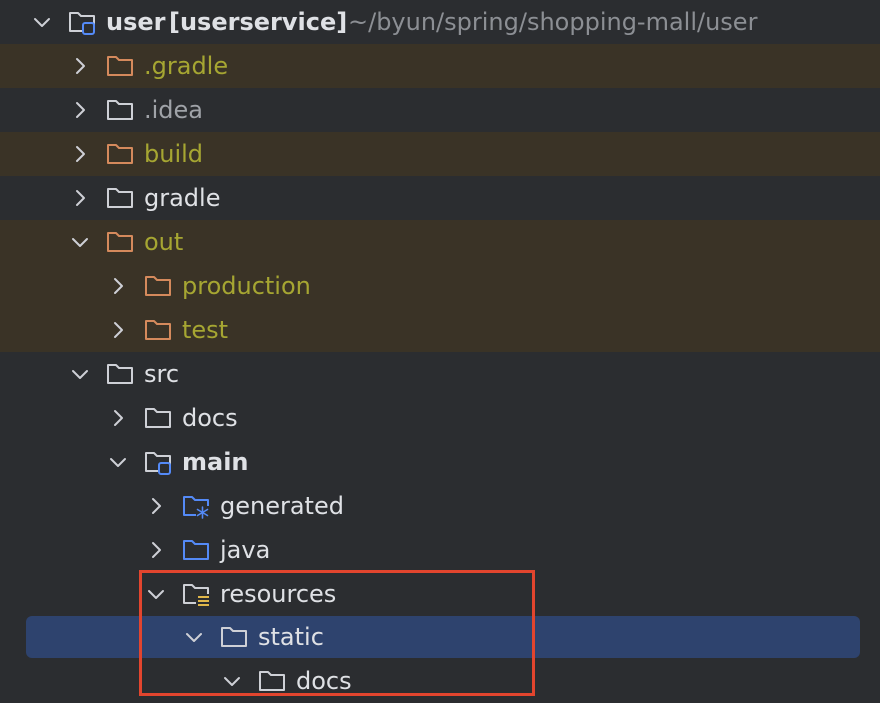 This screenshot has width=880, height=703. Describe the element at coordinates (337, 633) in the screenshot. I see `annotation-highlight-box` at that location.